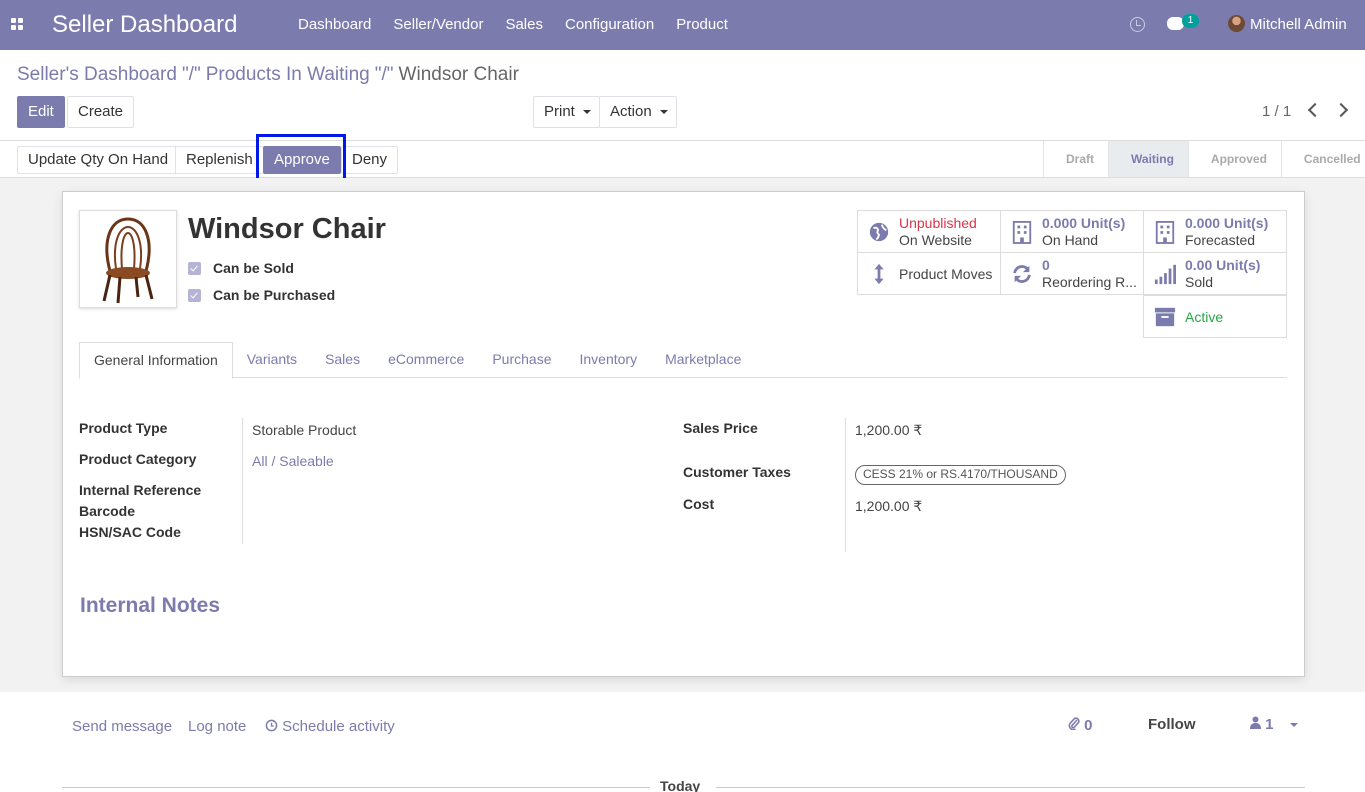 The height and width of the screenshot is (792, 1365). I want to click on schedule-activity-button: Schedule activity, so click(330, 726).